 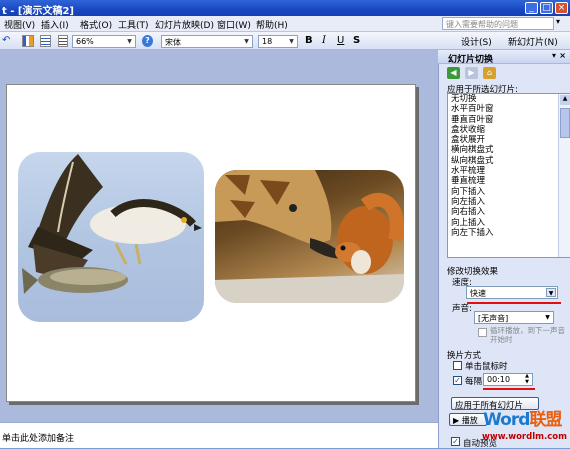 I want to click on on-click-label: 单击鼠标时, so click(x=486, y=367).